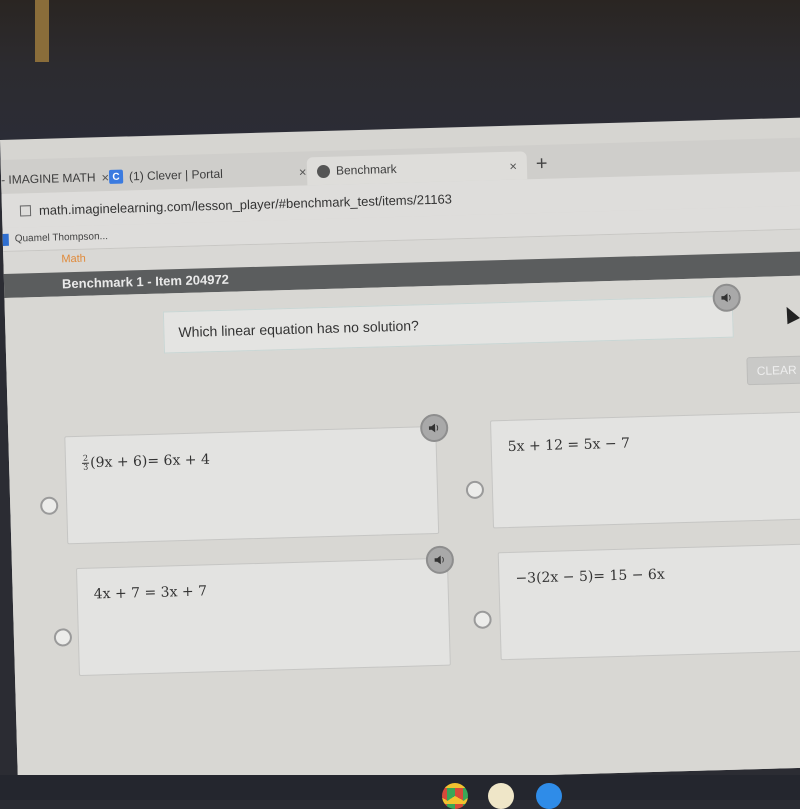  Describe the element at coordinates (549, 796) in the screenshot. I see `zoom-icon` at that location.